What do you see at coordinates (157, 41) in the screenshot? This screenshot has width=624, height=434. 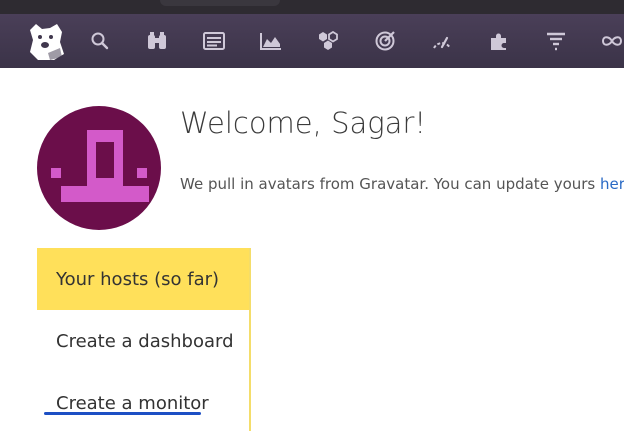 I see `binoculars-icon` at bounding box center [157, 41].